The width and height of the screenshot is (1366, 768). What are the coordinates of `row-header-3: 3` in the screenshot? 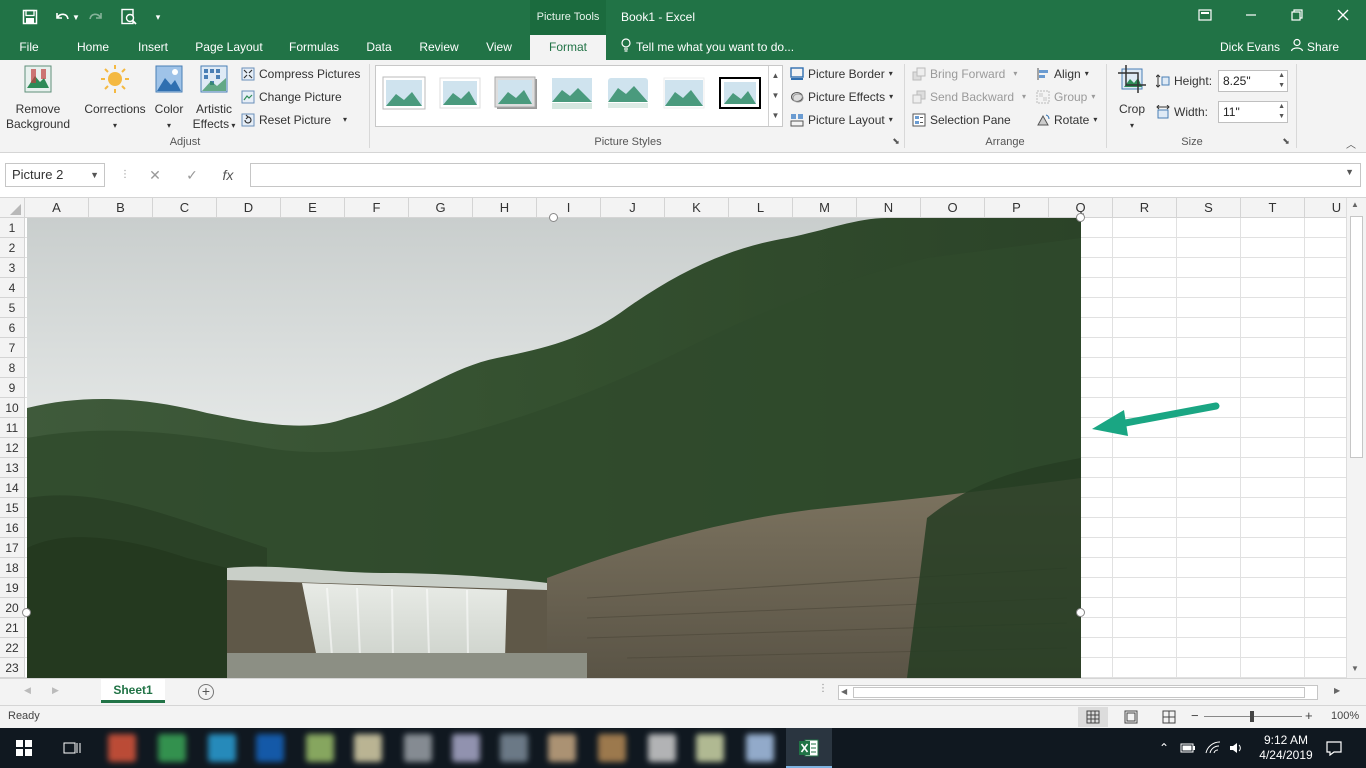 It's located at (12, 268).